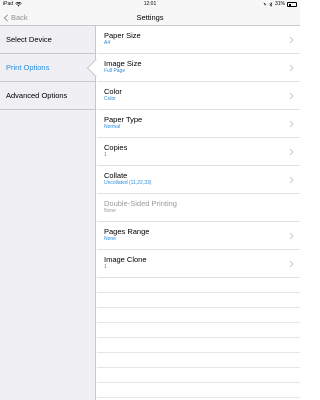  Describe the element at coordinates (265, 4) in the screenshot. I see `arrow-icon` at that location.